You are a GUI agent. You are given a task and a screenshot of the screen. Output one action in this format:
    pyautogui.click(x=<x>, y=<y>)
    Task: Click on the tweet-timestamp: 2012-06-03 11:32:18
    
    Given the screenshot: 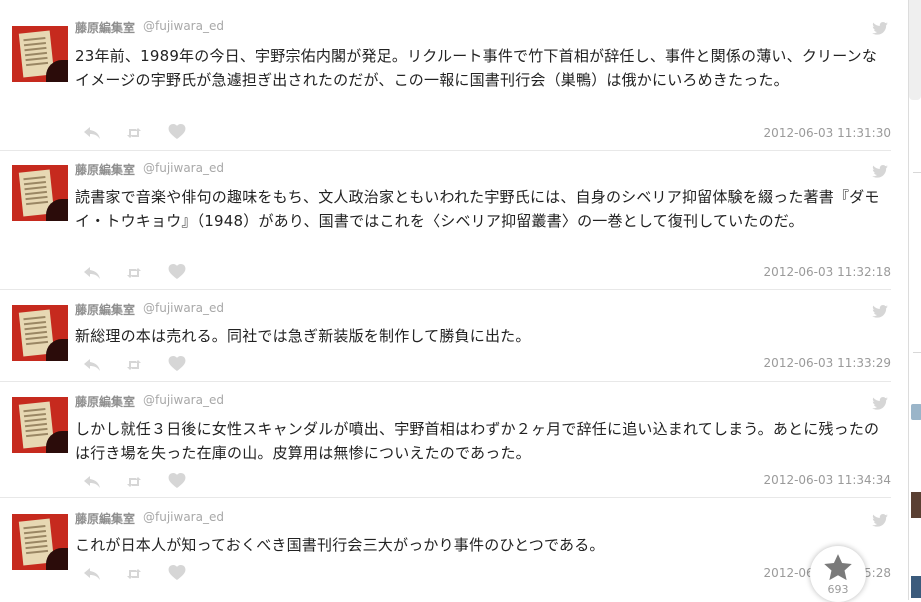 What is the action you would take?
    pyautogui.click(x=827, y=272)
    